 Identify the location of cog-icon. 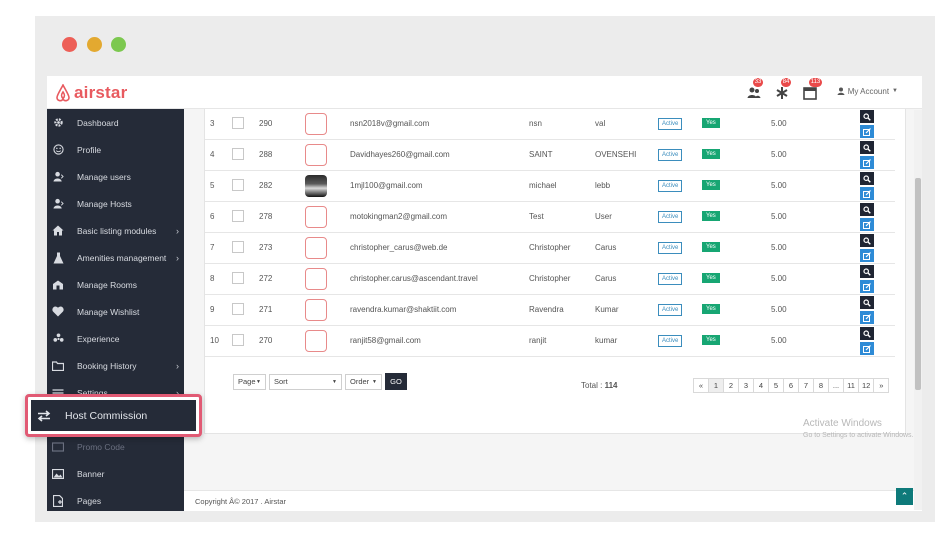
(58, 123).